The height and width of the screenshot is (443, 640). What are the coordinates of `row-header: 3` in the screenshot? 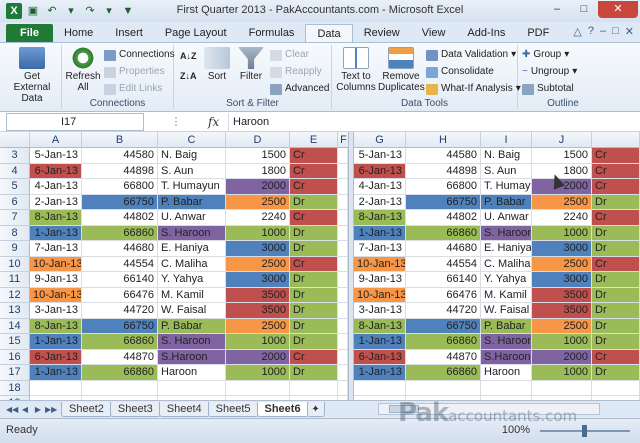 It's located at (15, 156).